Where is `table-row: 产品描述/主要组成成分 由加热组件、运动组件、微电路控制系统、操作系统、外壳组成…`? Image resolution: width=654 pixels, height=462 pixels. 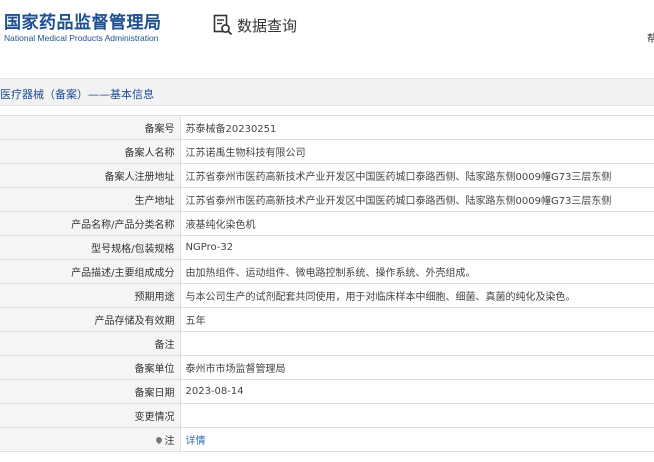 table-row: 产品描述/主要组成成分 由加热组件、运动组件、微电路控制系统、操作系统、外壳组成… is located at coordinates (327, 271).